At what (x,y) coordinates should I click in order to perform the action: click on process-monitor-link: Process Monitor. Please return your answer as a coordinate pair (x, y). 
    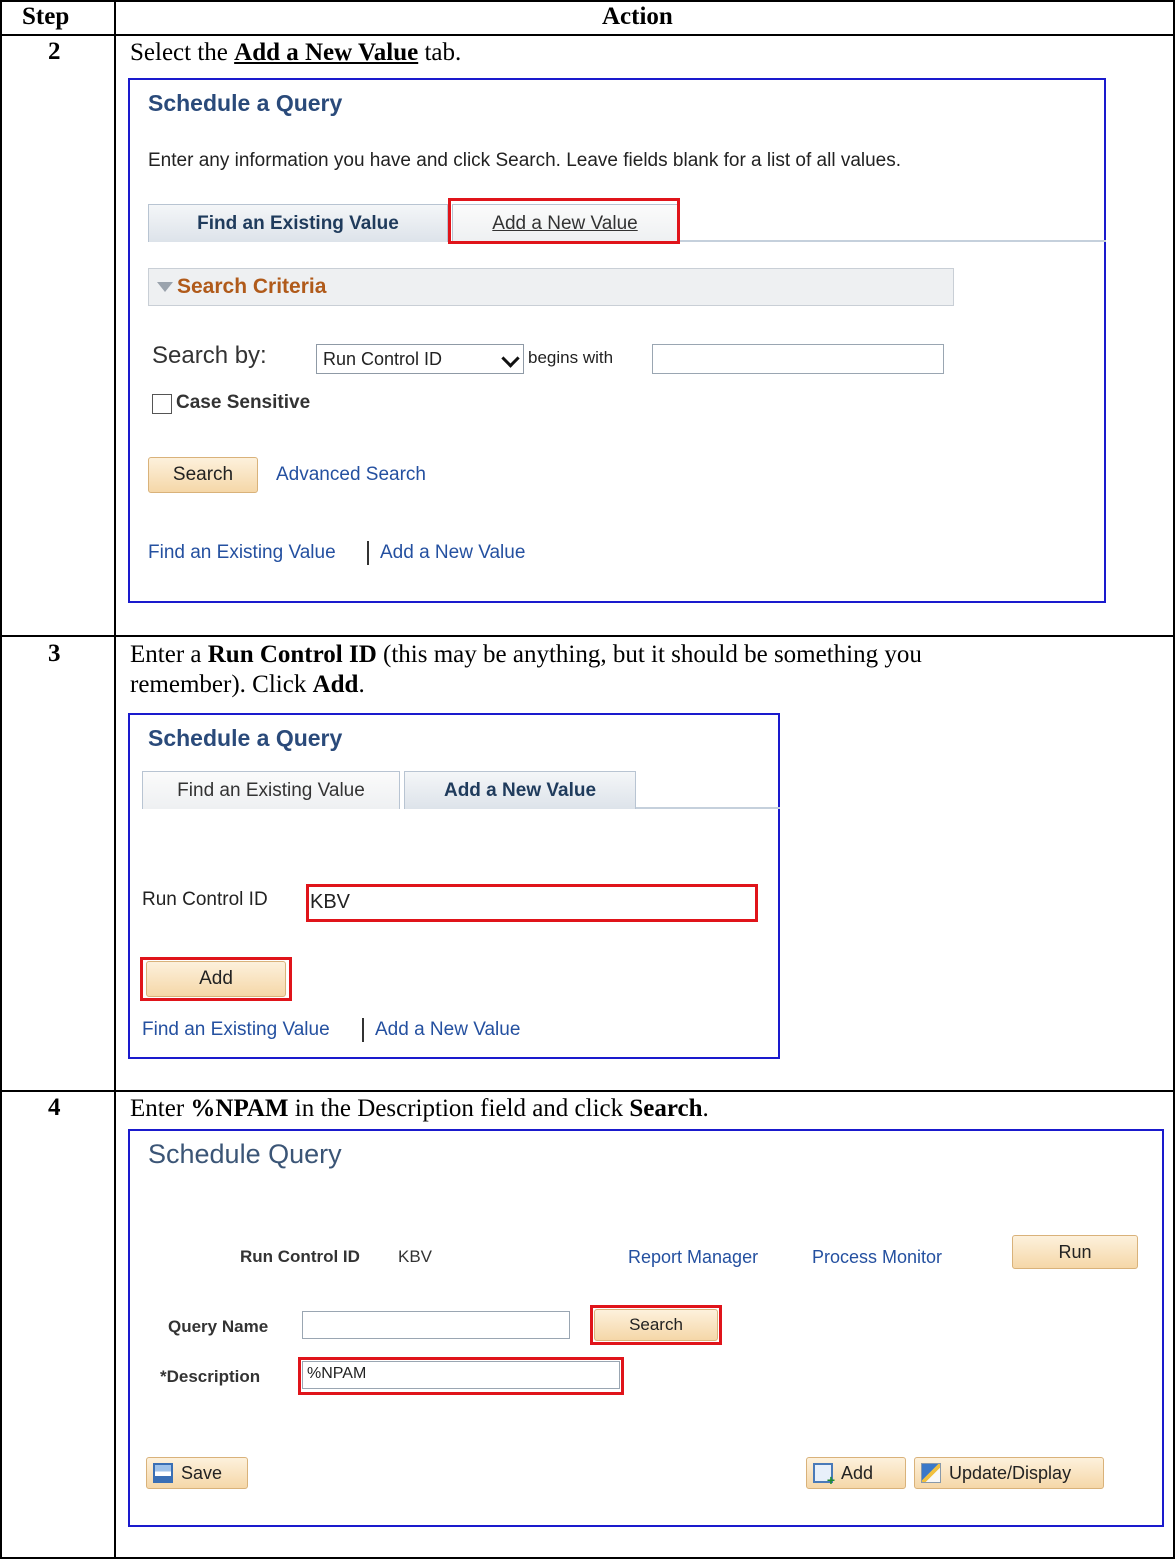
    Looking at the image, I should click on (877, 1257).